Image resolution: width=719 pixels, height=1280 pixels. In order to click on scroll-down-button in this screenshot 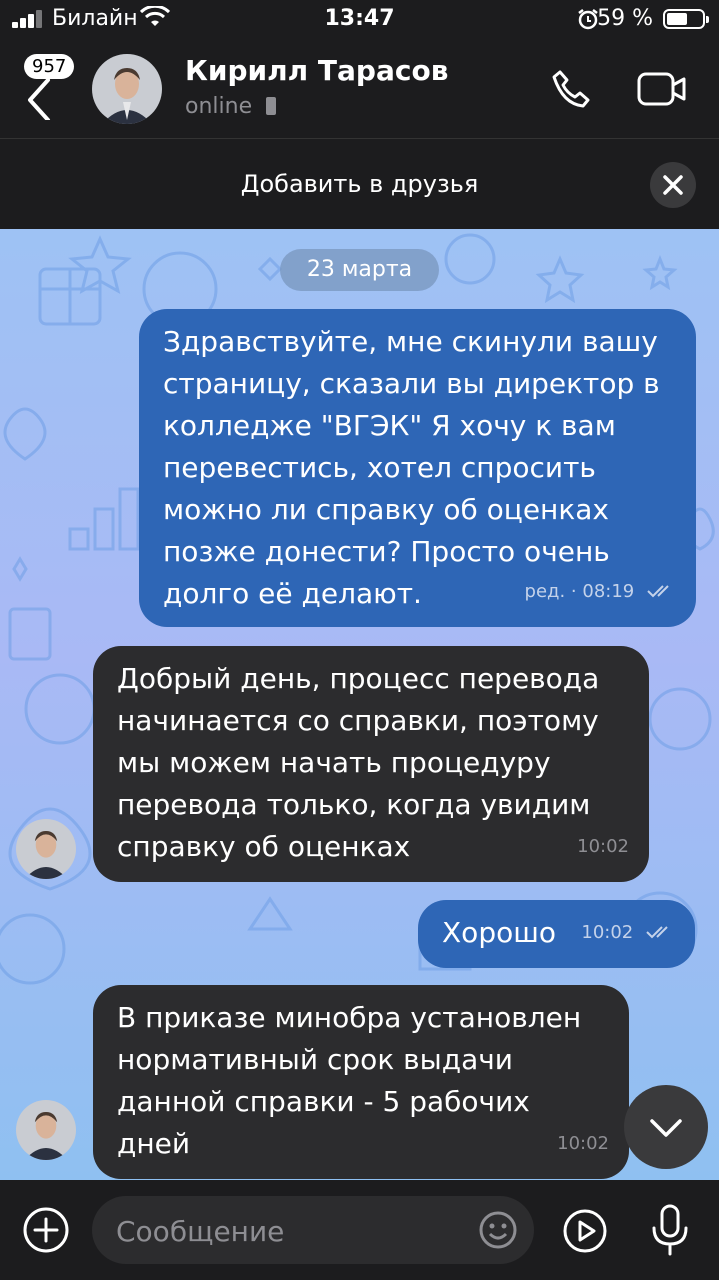, I will do `click(666, 1127)`.